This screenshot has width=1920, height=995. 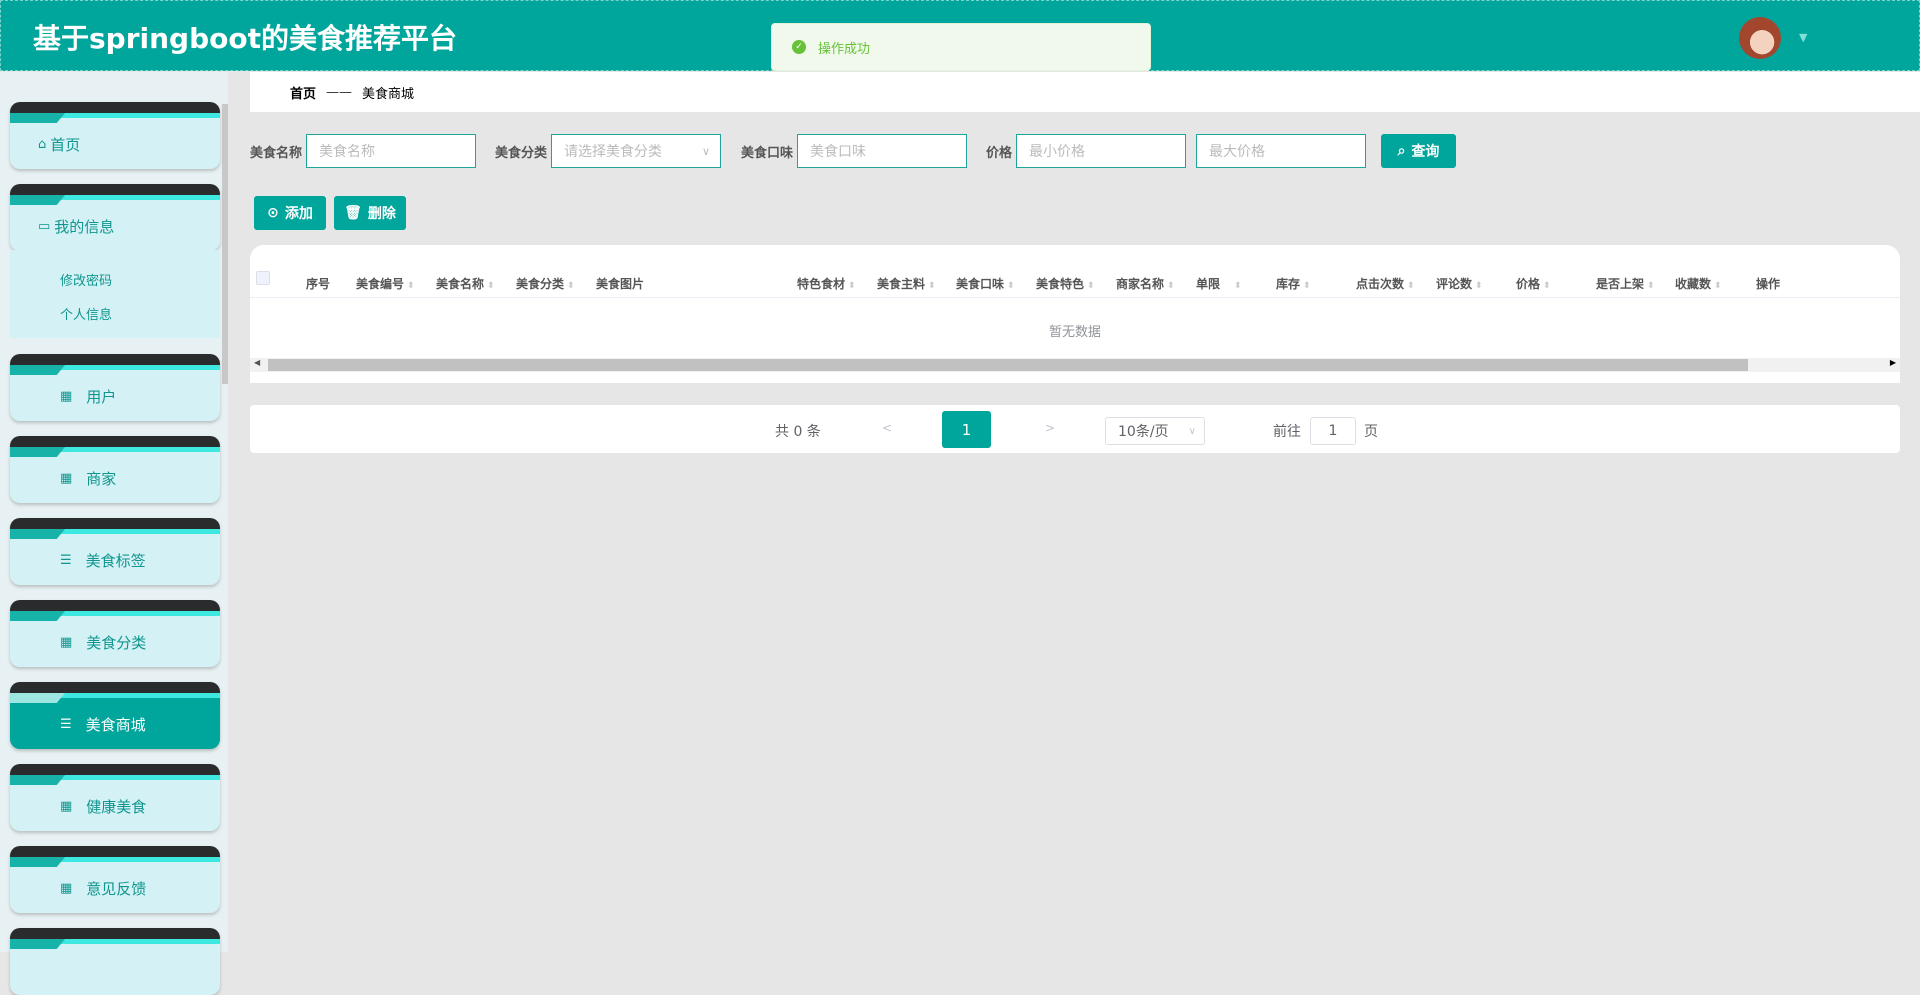 What do you see at coordinates (381, 214) in the screenshot?
I see `delete-label: 删除` at bounding box center [381, 214].